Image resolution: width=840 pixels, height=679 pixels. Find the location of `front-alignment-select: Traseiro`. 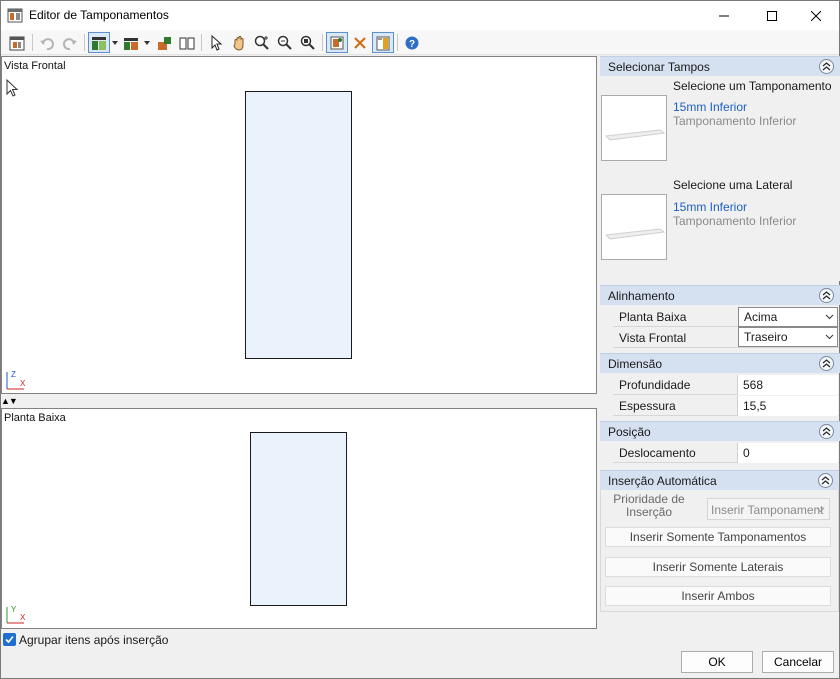

front-alignment-select: Traseiro is located at coordinates (788, 337).